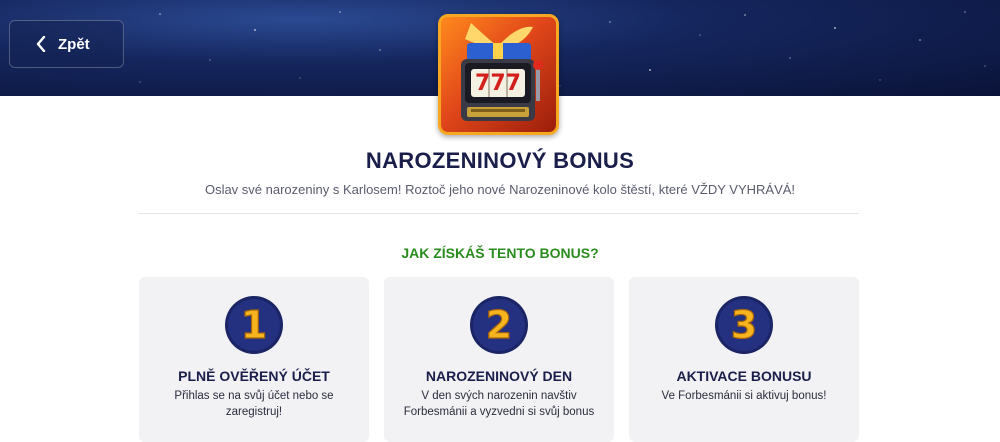 The image size is (1000, 442). I want to click on number-three-icon: 3, so click(744, 325).